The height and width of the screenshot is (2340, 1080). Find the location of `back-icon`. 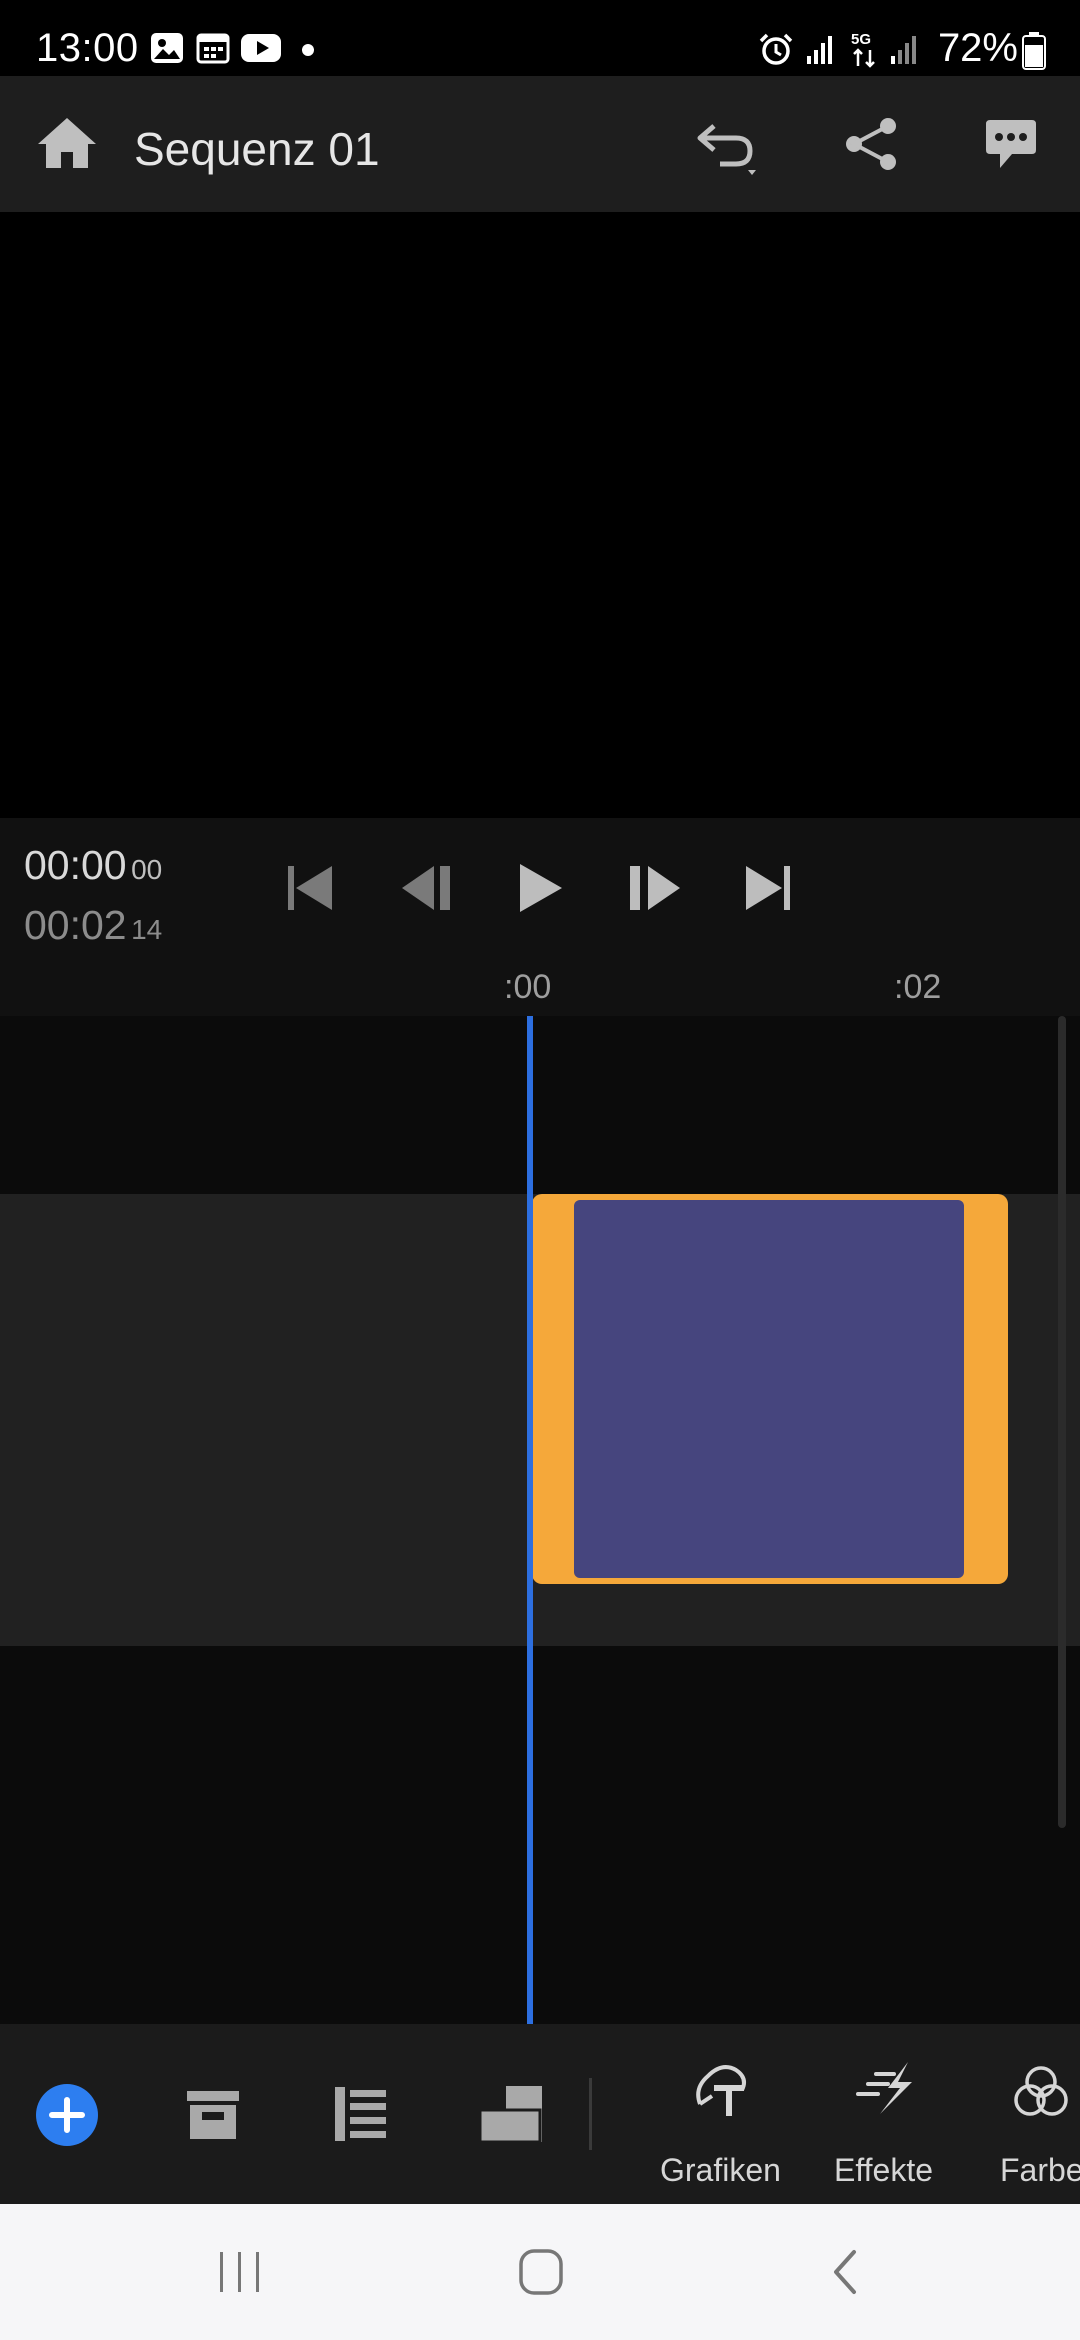

back-icon is located at coordinates (845, 2272).